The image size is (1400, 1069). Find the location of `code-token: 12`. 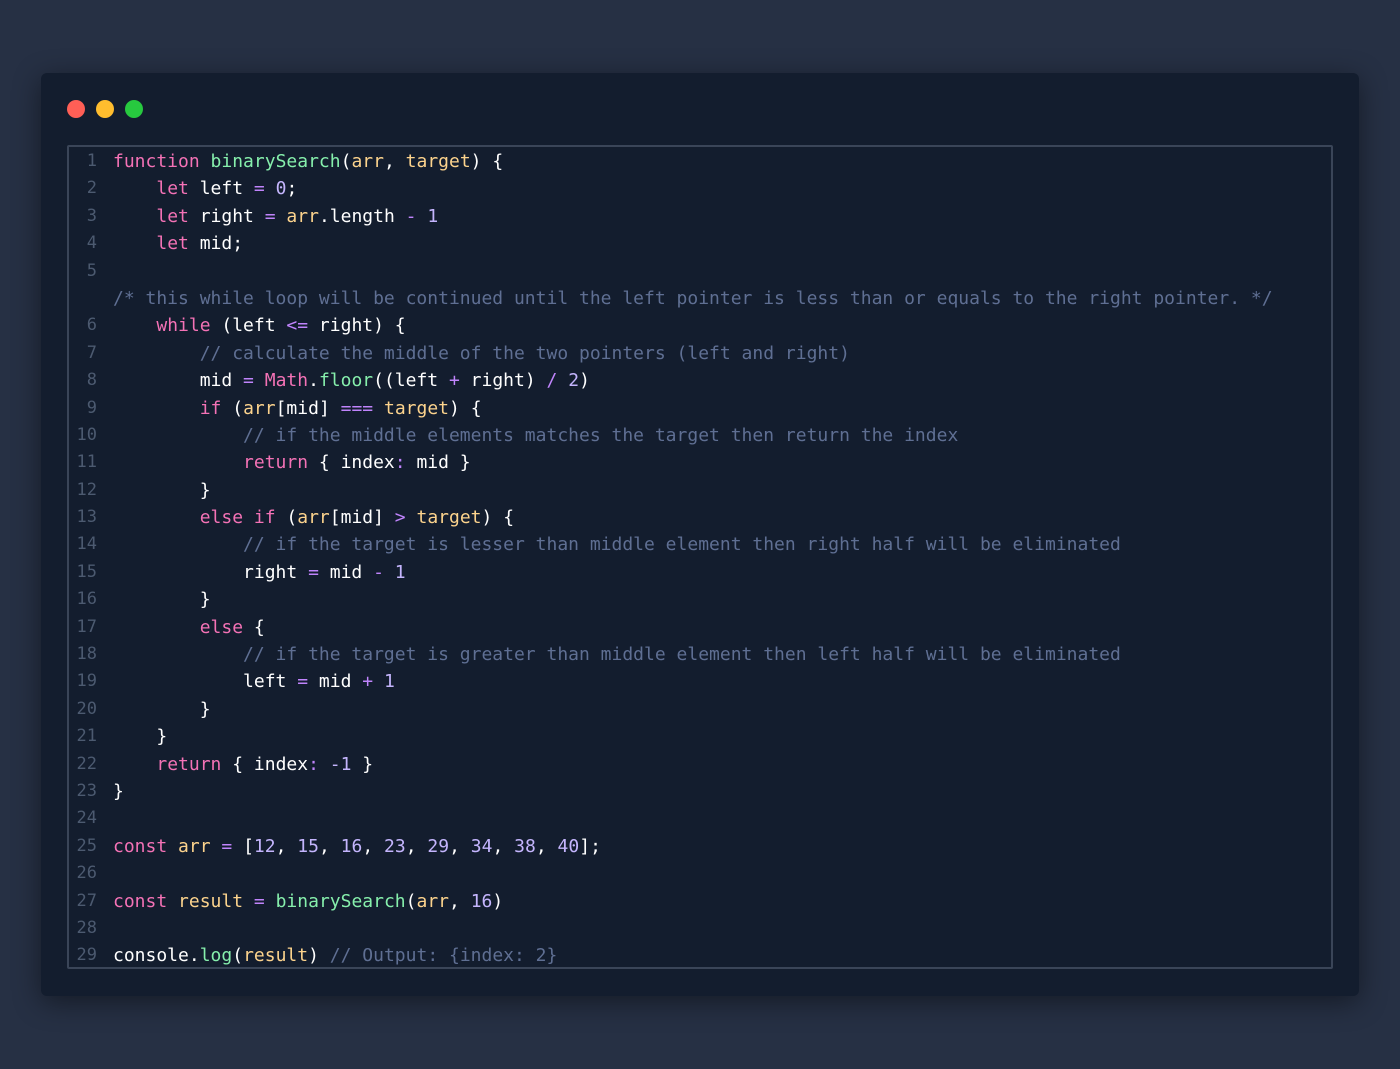

code-token: 12 is located at coordinates (264, 846).